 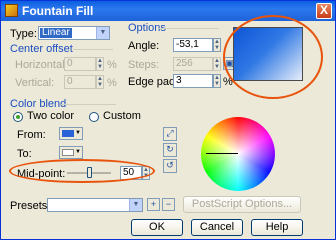 What do you see at coordinates (168, 204) in the screenshot?
I see `remove-preset-icon: −` at bounding box center [168, 204].